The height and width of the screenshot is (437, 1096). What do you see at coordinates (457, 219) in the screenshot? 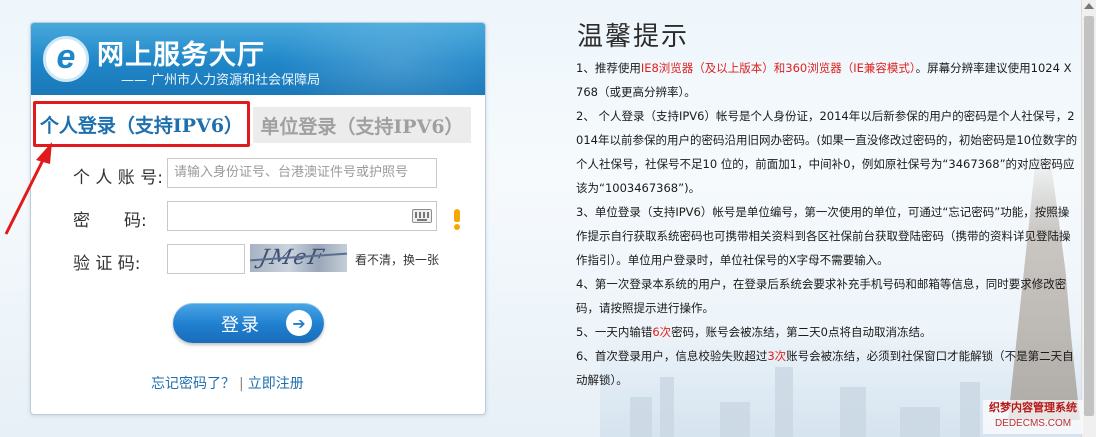
I see `warning-icon` at bounding box center [457, 219].